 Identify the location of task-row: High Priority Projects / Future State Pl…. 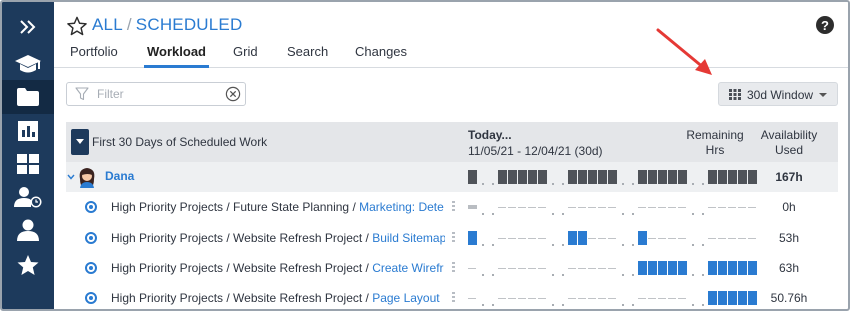
(452, 207).